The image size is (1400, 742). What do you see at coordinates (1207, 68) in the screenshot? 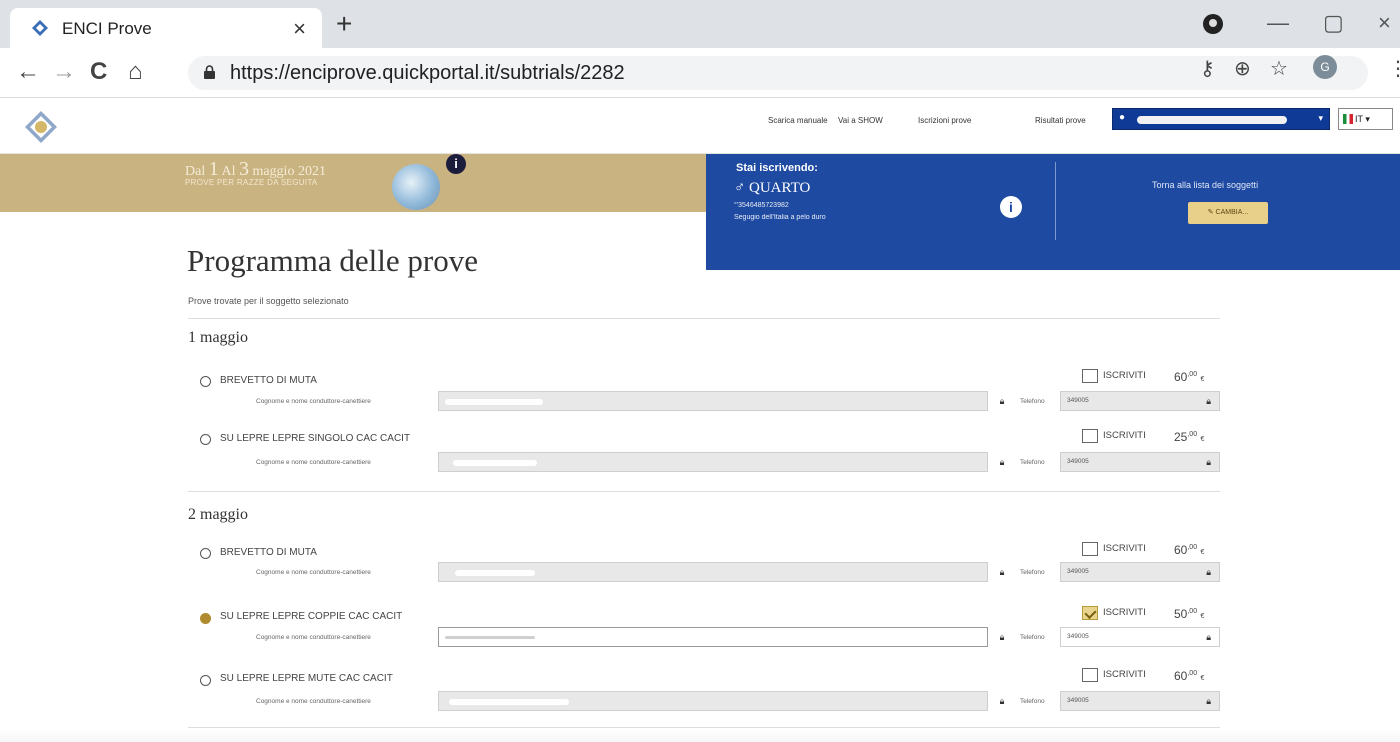
I see `key-icon: ⚷` at bounding box center [1207, 68].